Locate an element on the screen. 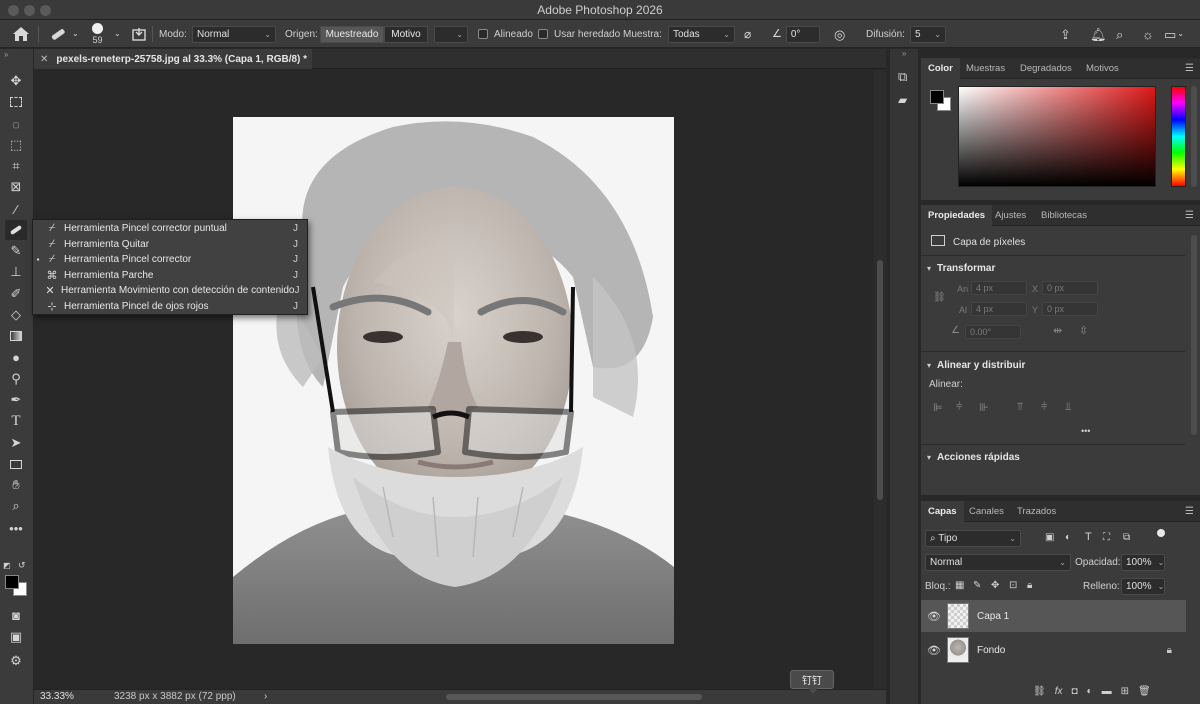 The height and width of the screenshot is (704, 1200). align-left-icon: ⊫ is located at coordinates (938, 407).